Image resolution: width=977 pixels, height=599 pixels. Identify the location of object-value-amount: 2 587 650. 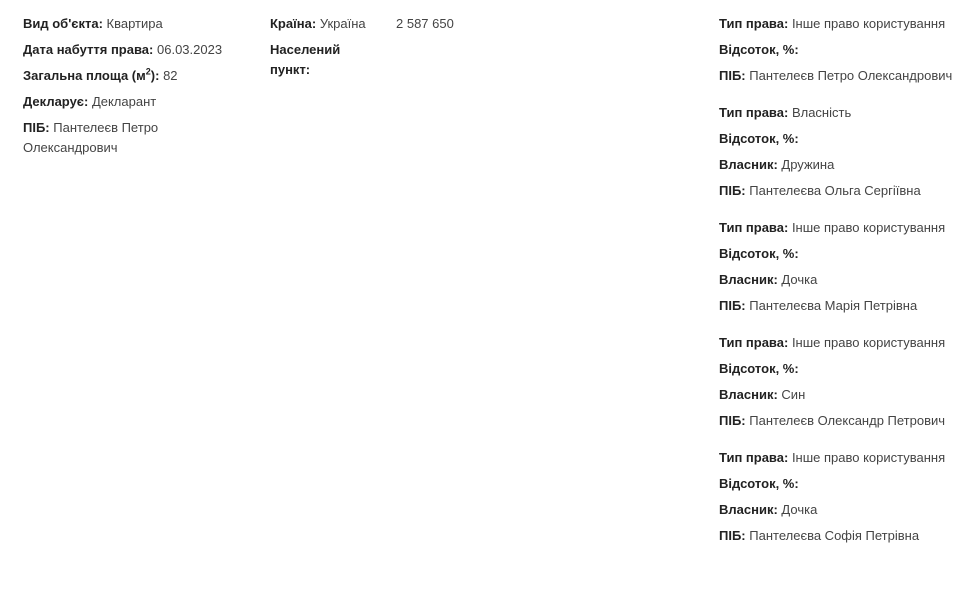
(425, 23).